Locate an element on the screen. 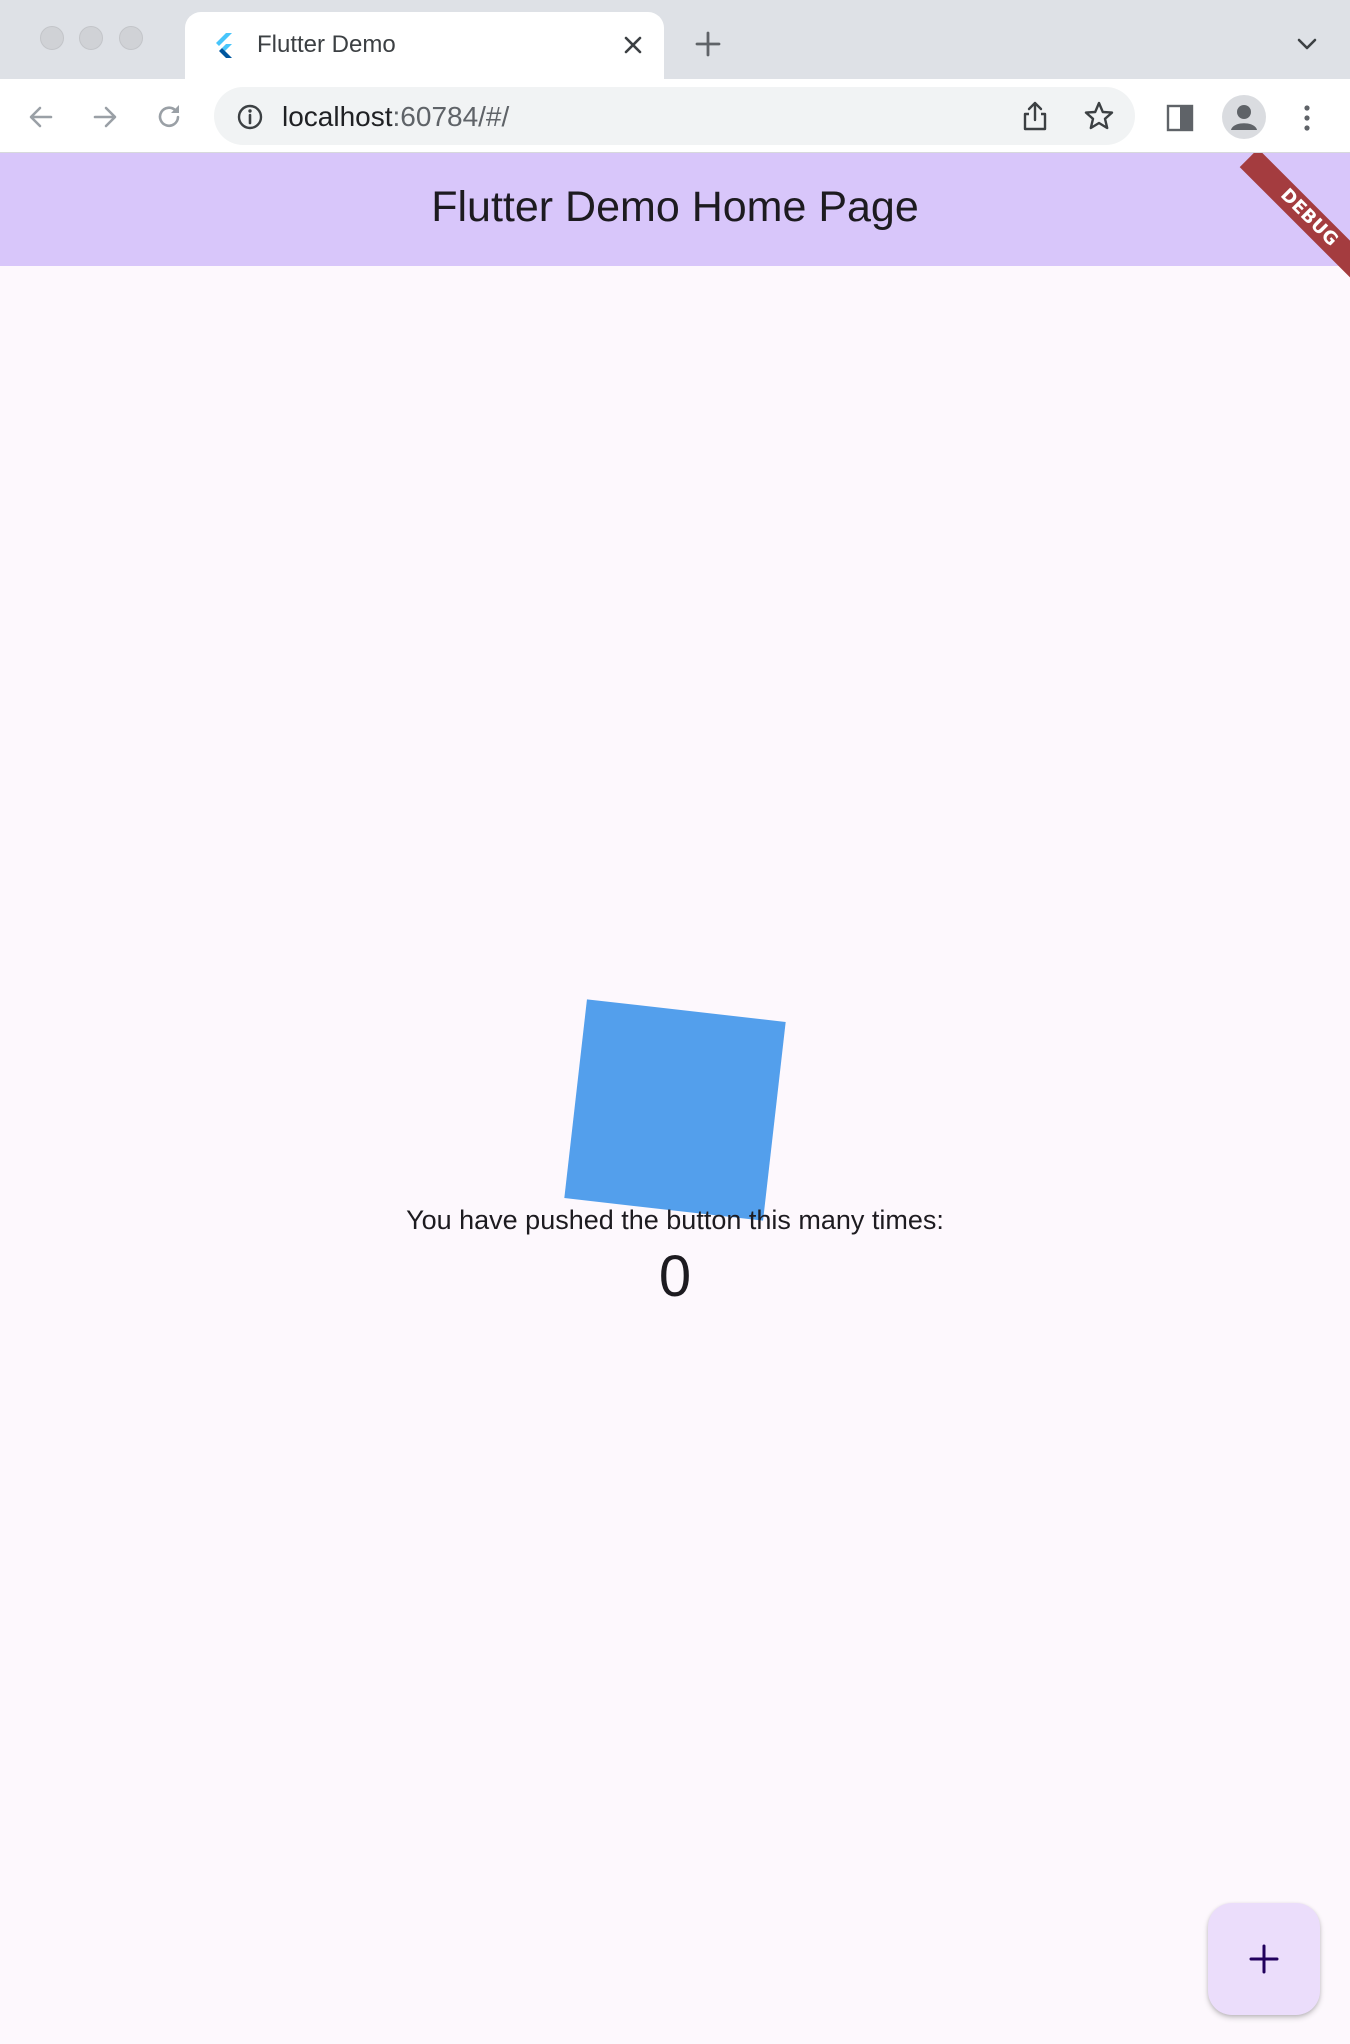 The image size is (1350, 2044). flutter-logo-icon is located at coordinates (224, 45).